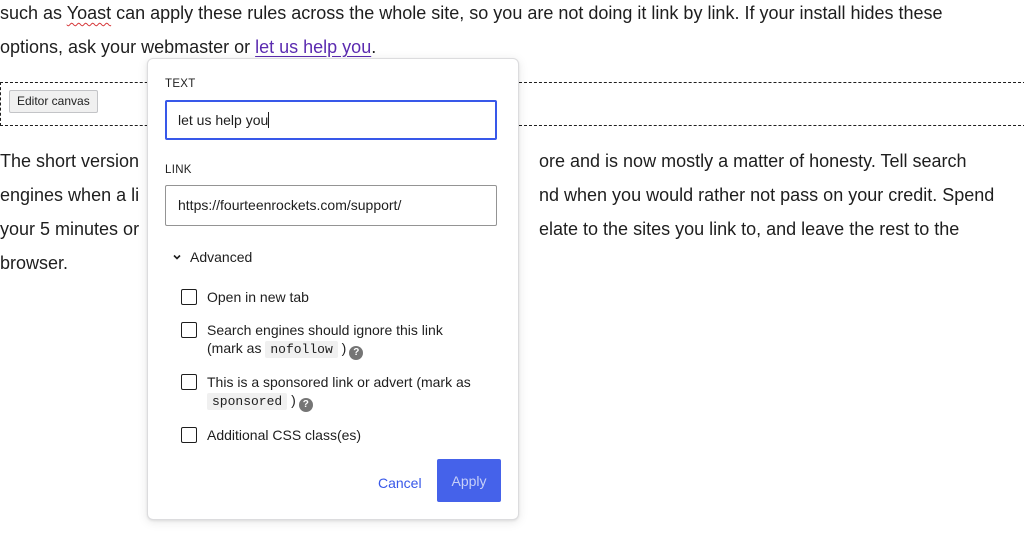  What do you see at coordinates (189, 382) in the screenshot?
I see `sponsored-checkbox` at bounding box center [189, 382].